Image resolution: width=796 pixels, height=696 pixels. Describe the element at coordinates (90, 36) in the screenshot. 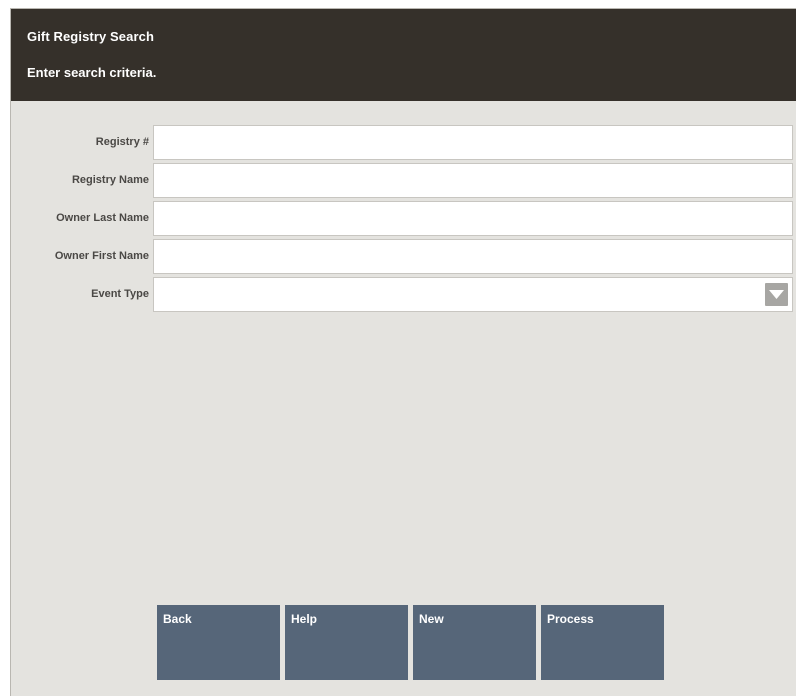

I see `page-title: Gift Registry Search` at that location.